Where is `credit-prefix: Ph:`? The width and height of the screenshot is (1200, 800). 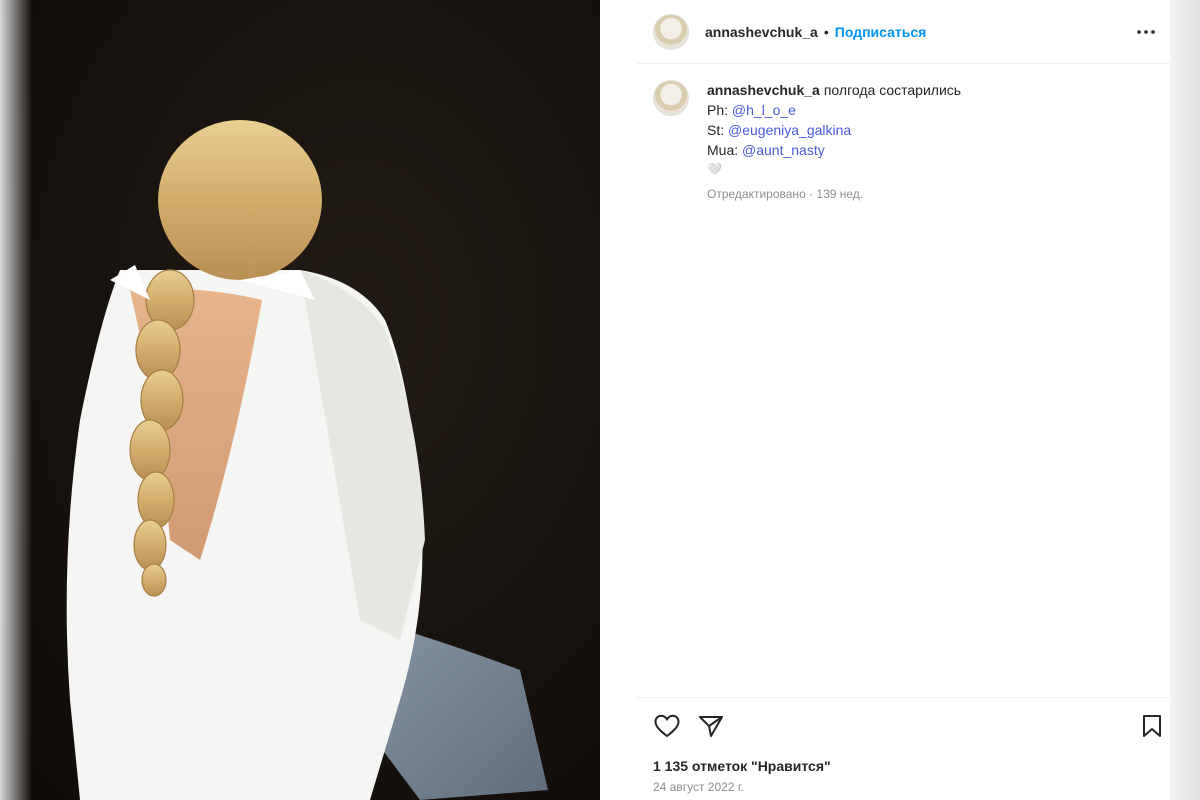 credit-prefix: Ph: is located at coordinates (718, 110).